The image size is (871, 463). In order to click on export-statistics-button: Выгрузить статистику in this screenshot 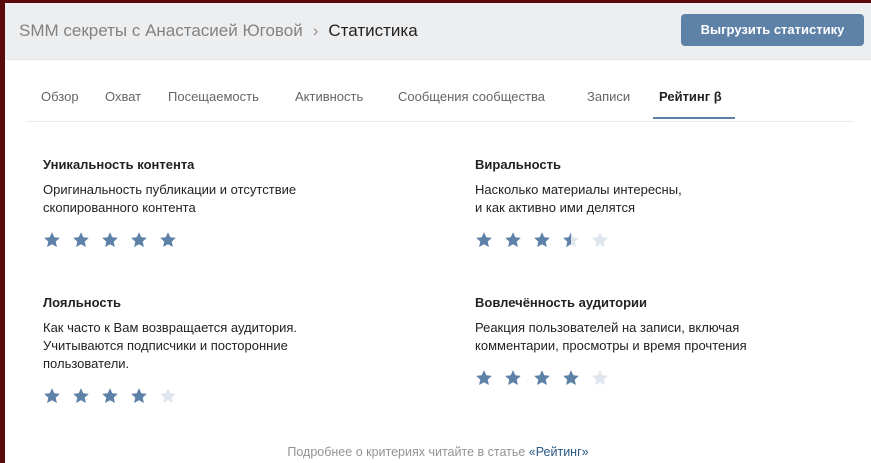, I will do `click(772, 30)`.